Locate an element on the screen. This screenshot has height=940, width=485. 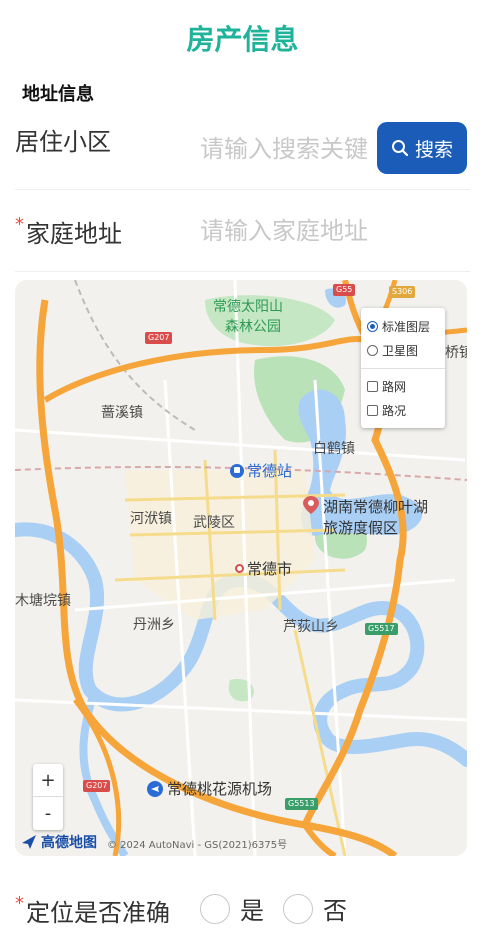
section-title: 地址信息 is located at coordinates (58, 94).